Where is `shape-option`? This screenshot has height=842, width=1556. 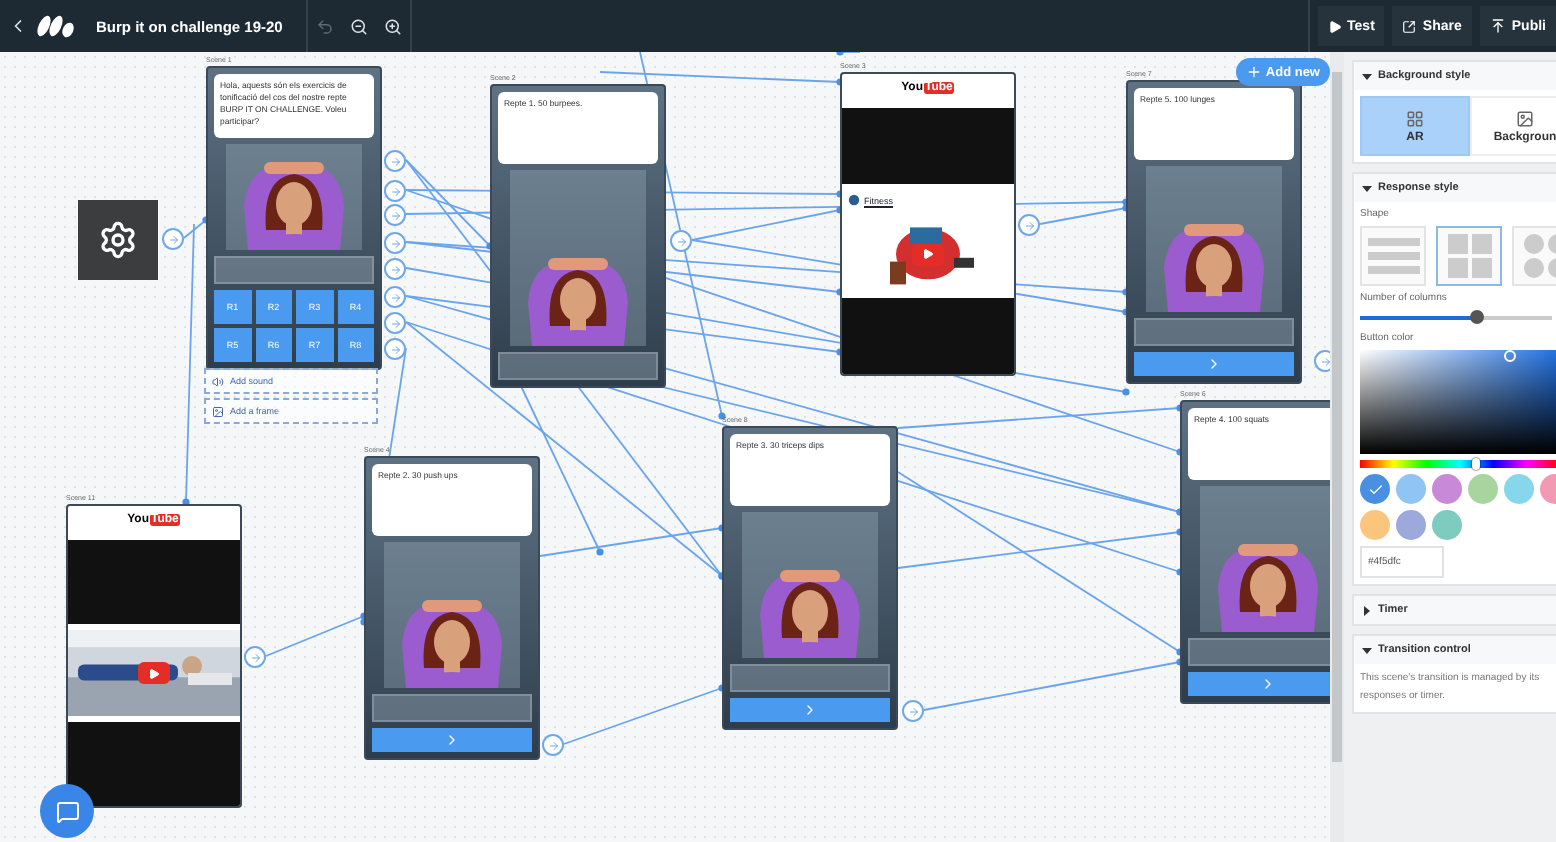 shape-option is located at coordinates (1469, 256).